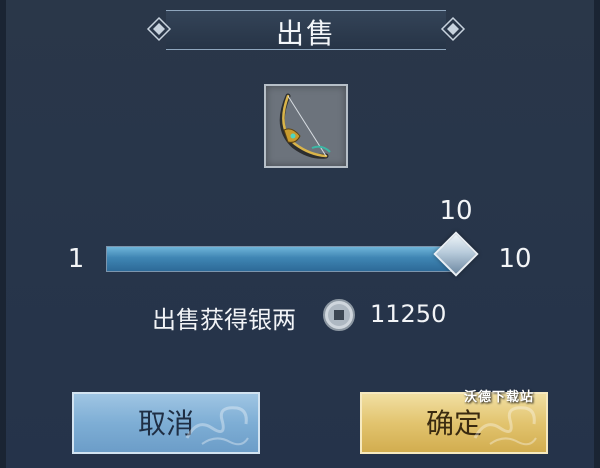 Image resolution: width=600 pixels, height=468 pixels. I want to click on quantity-min: 1, so click(76, 259).